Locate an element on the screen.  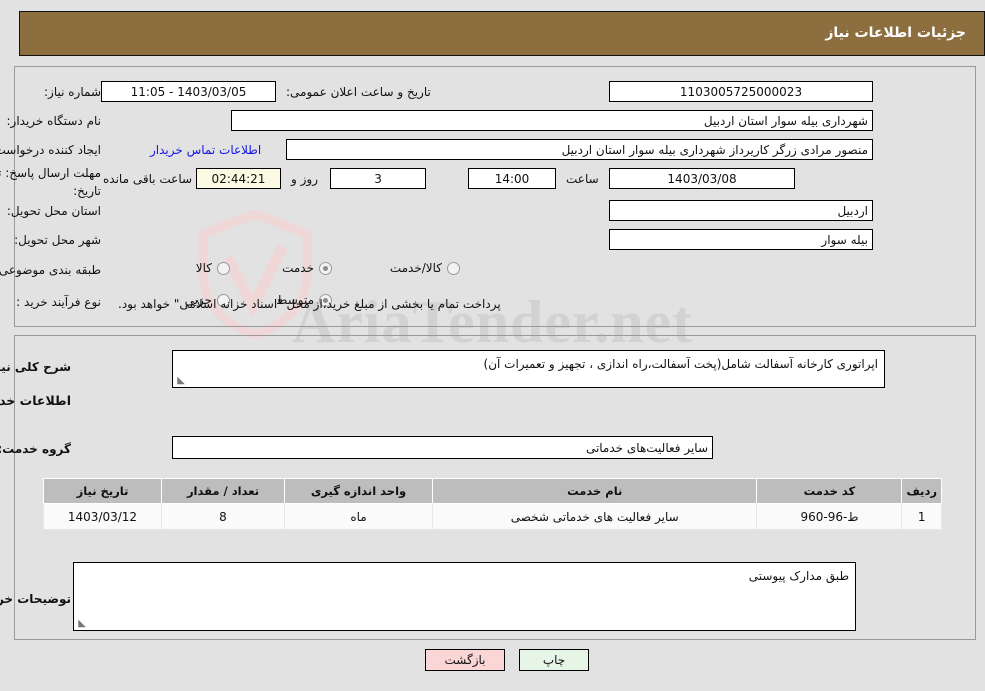
deadline-label-line1: مهلت ارسال پاسخ: تا is located at coordinates (50, 173).